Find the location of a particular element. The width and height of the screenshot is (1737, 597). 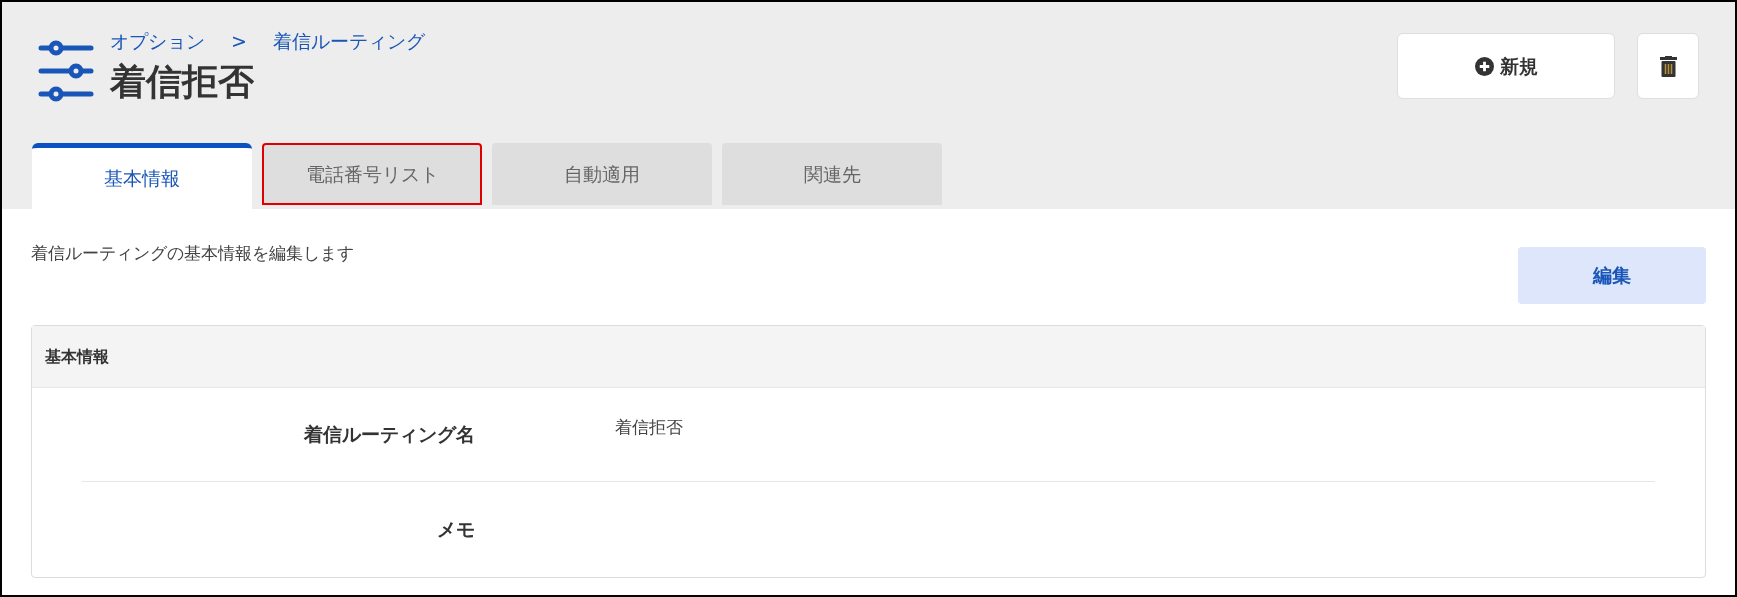

field-value: 着信拒否 is located at coordinates (649, 427).